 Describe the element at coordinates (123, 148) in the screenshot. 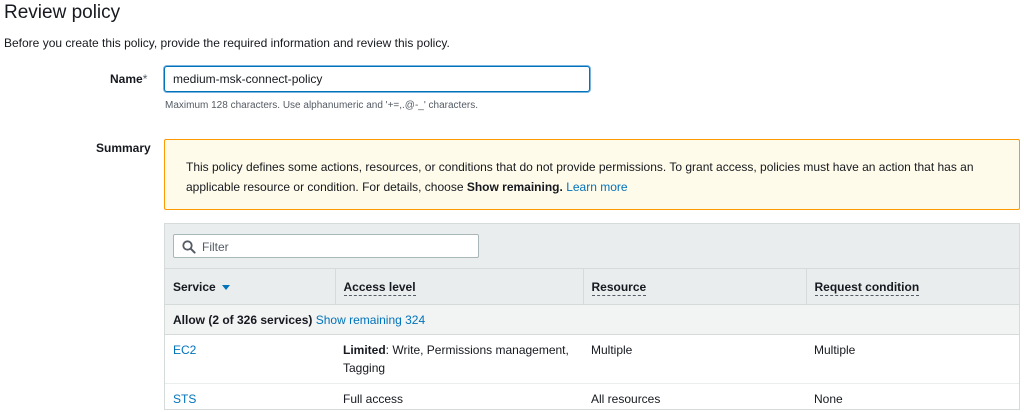

I see `summary-label: Summary` at that location.